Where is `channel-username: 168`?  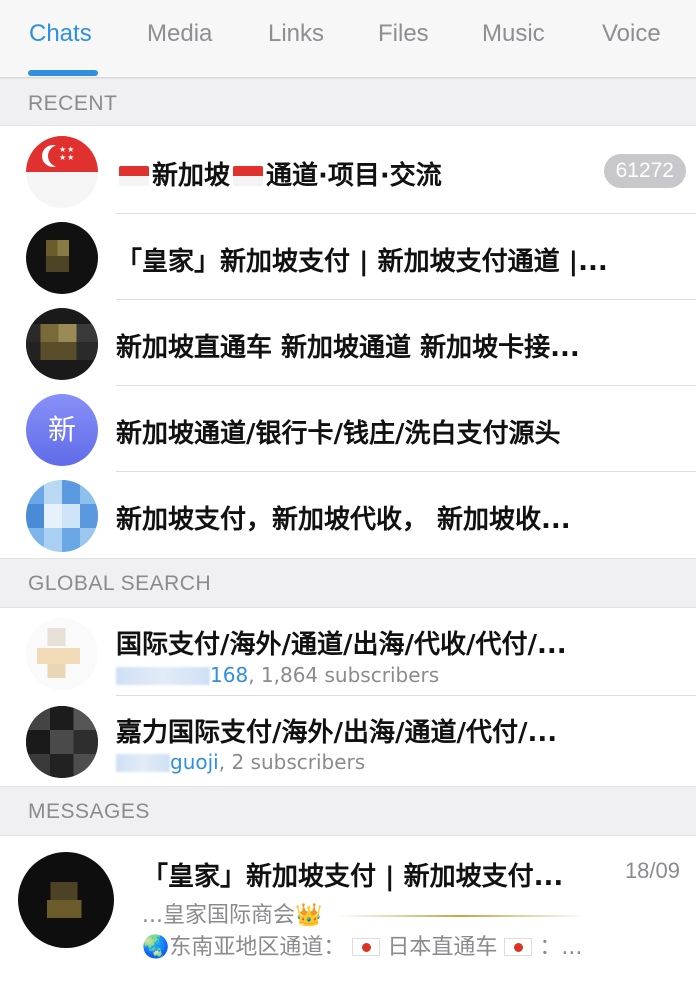 channel-username: 168 is located at coordinates (229, 675).